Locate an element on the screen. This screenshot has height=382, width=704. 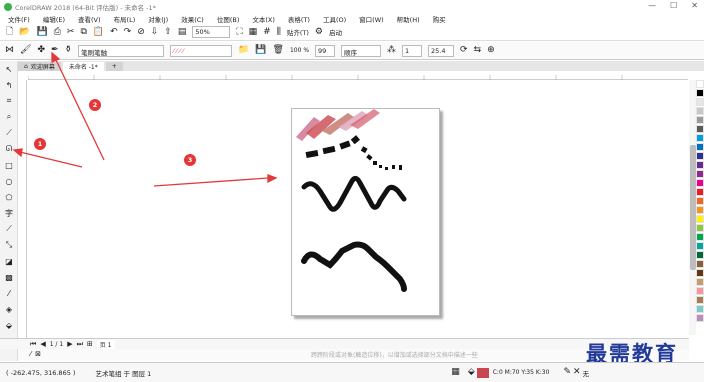
page-tab: 页 1 is located at coordinates (105, 344).